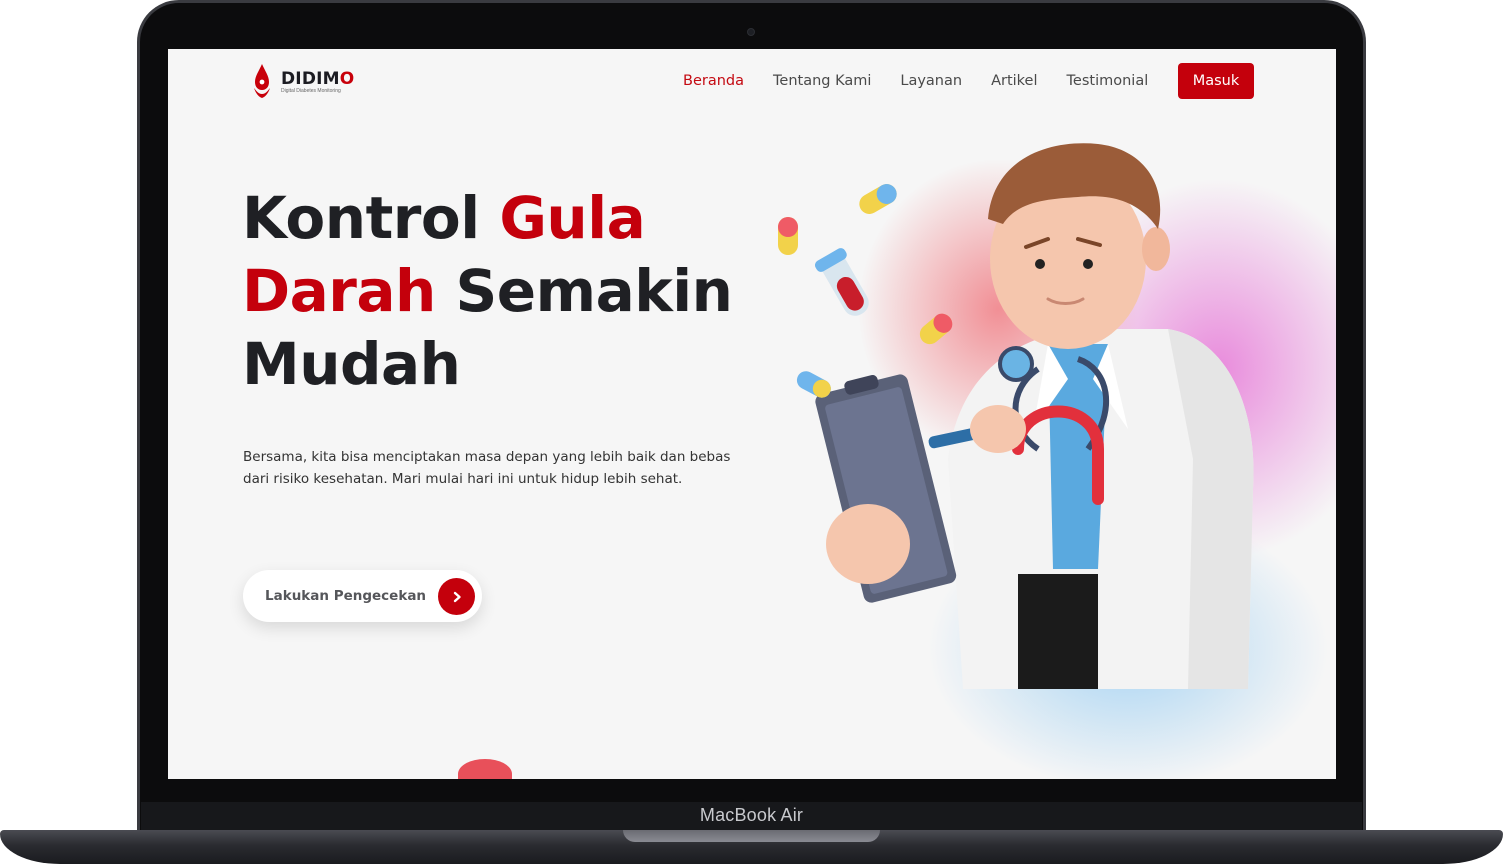 The image size is (1503, 864). What do you see at coordinates (1108, 81) in the screenshot?
I see `nav-item-testimonial: Testimonial` at bounding box center [1108, 81].